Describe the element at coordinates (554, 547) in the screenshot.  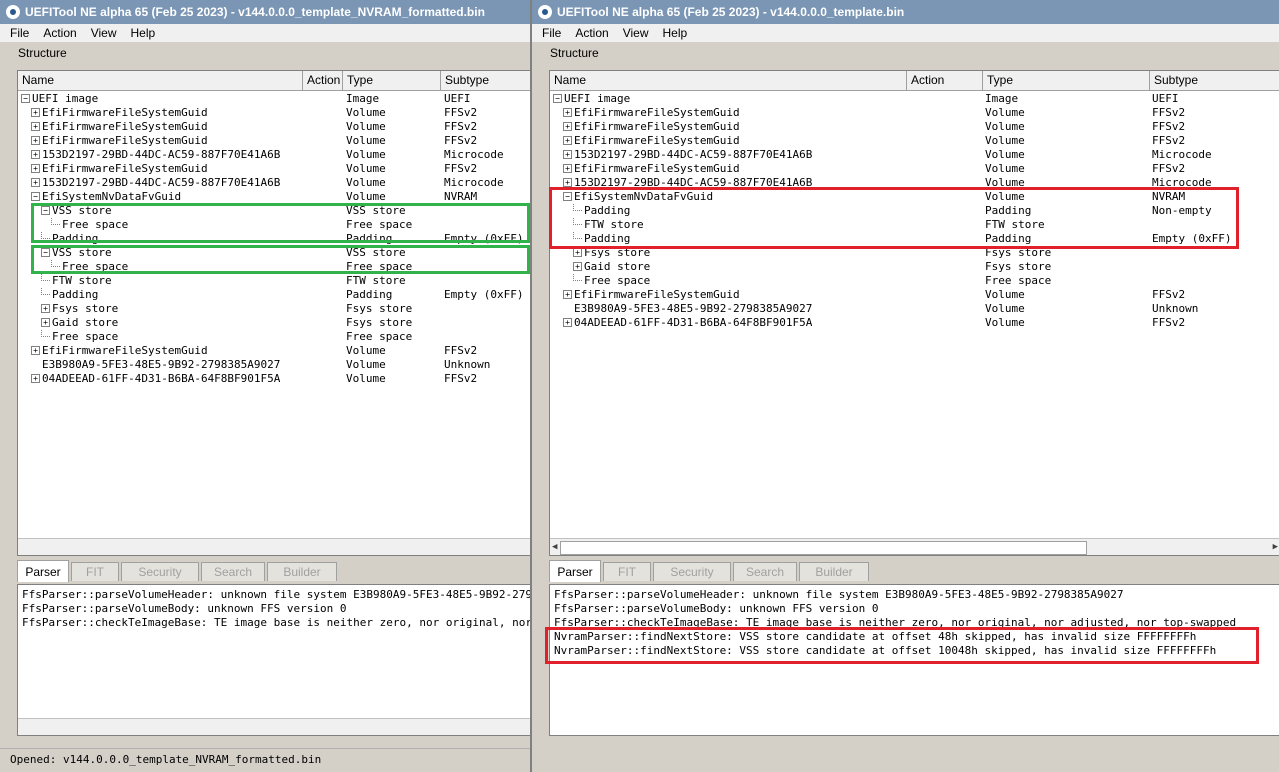
I see `scroll-left-icon: ◀` at that location.